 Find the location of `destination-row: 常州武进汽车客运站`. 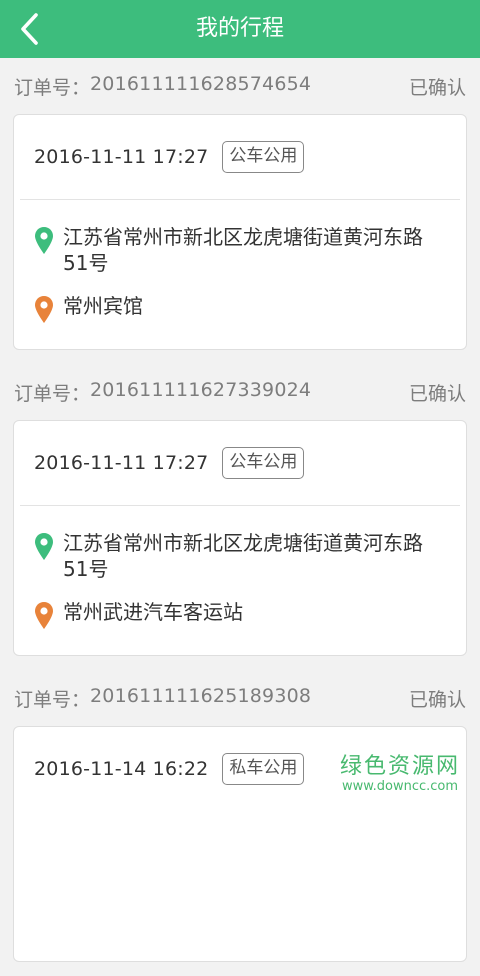

destination-row: 常州武进汽车客运站 is located at coordinates (240, 615).